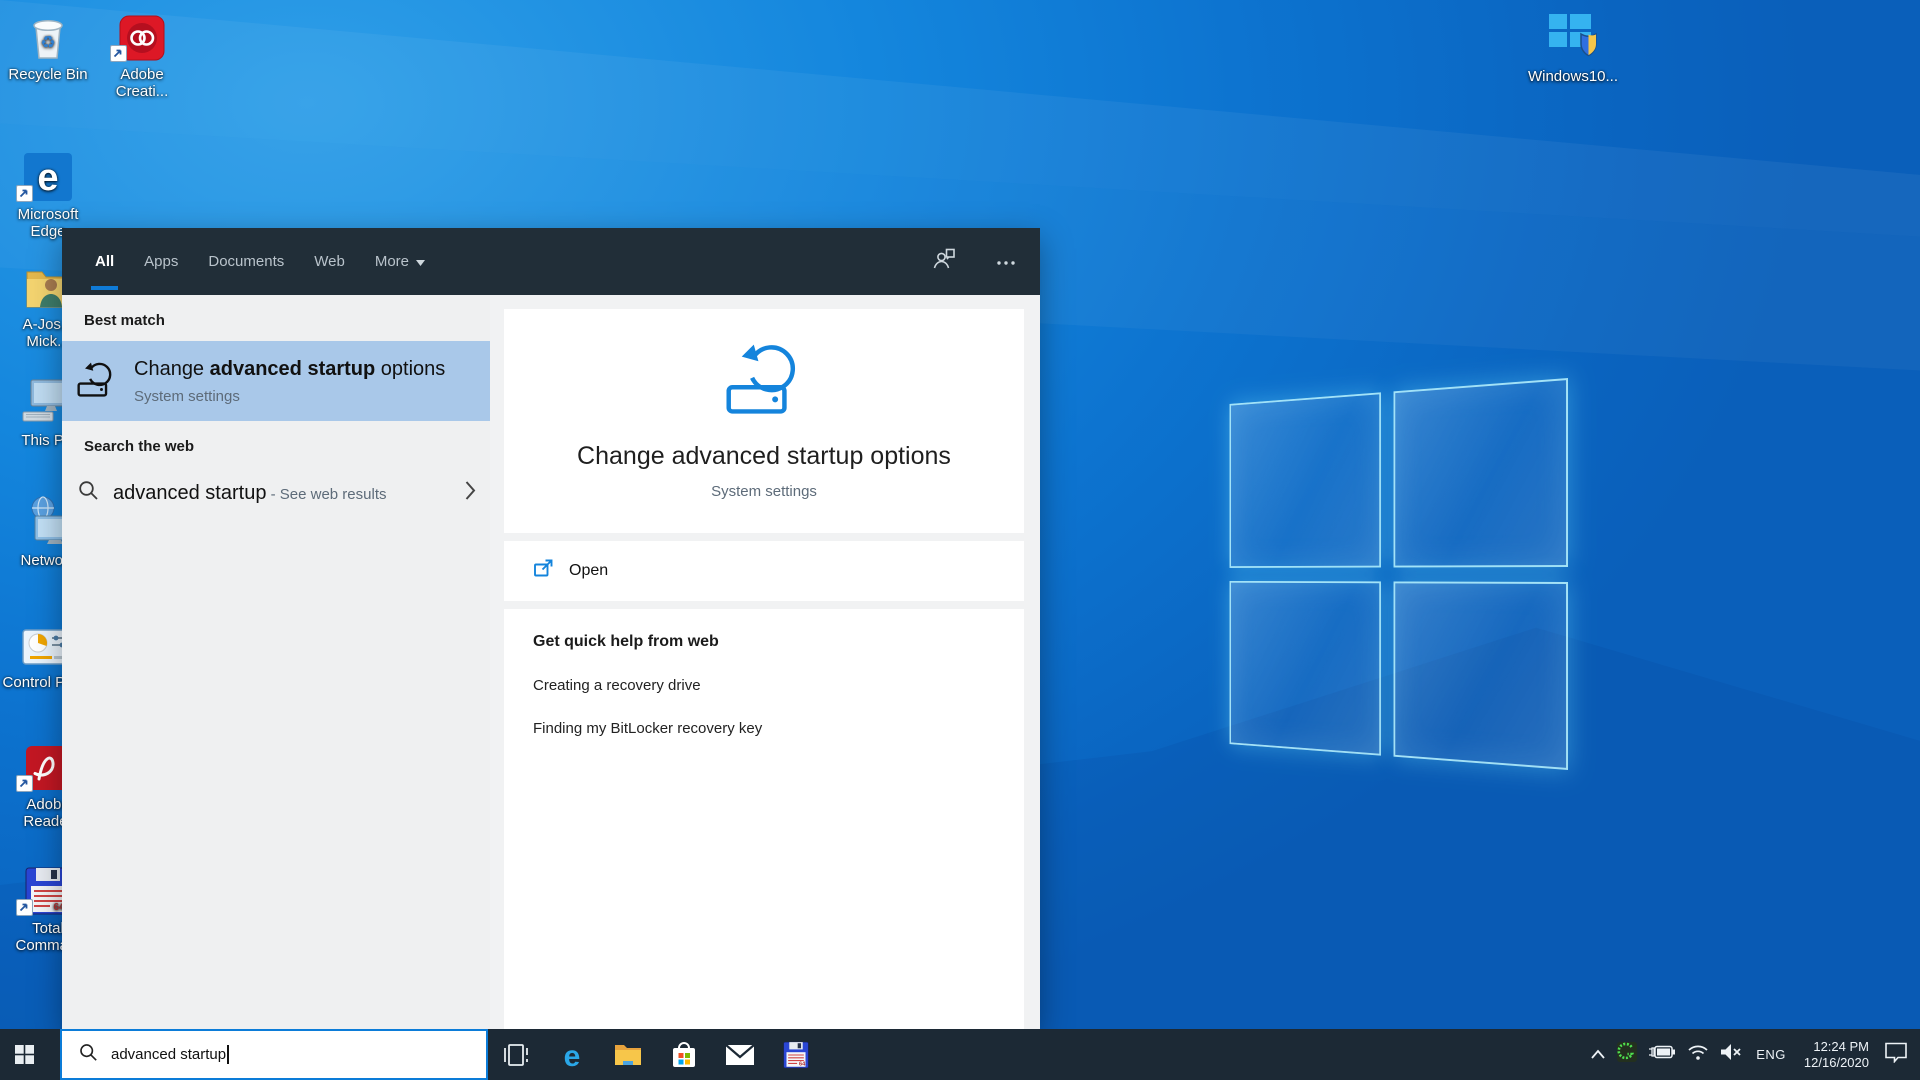 The height and width of the screenshot is (1080, 1920). I want to click on tab-web: Web, so click(329, 261).